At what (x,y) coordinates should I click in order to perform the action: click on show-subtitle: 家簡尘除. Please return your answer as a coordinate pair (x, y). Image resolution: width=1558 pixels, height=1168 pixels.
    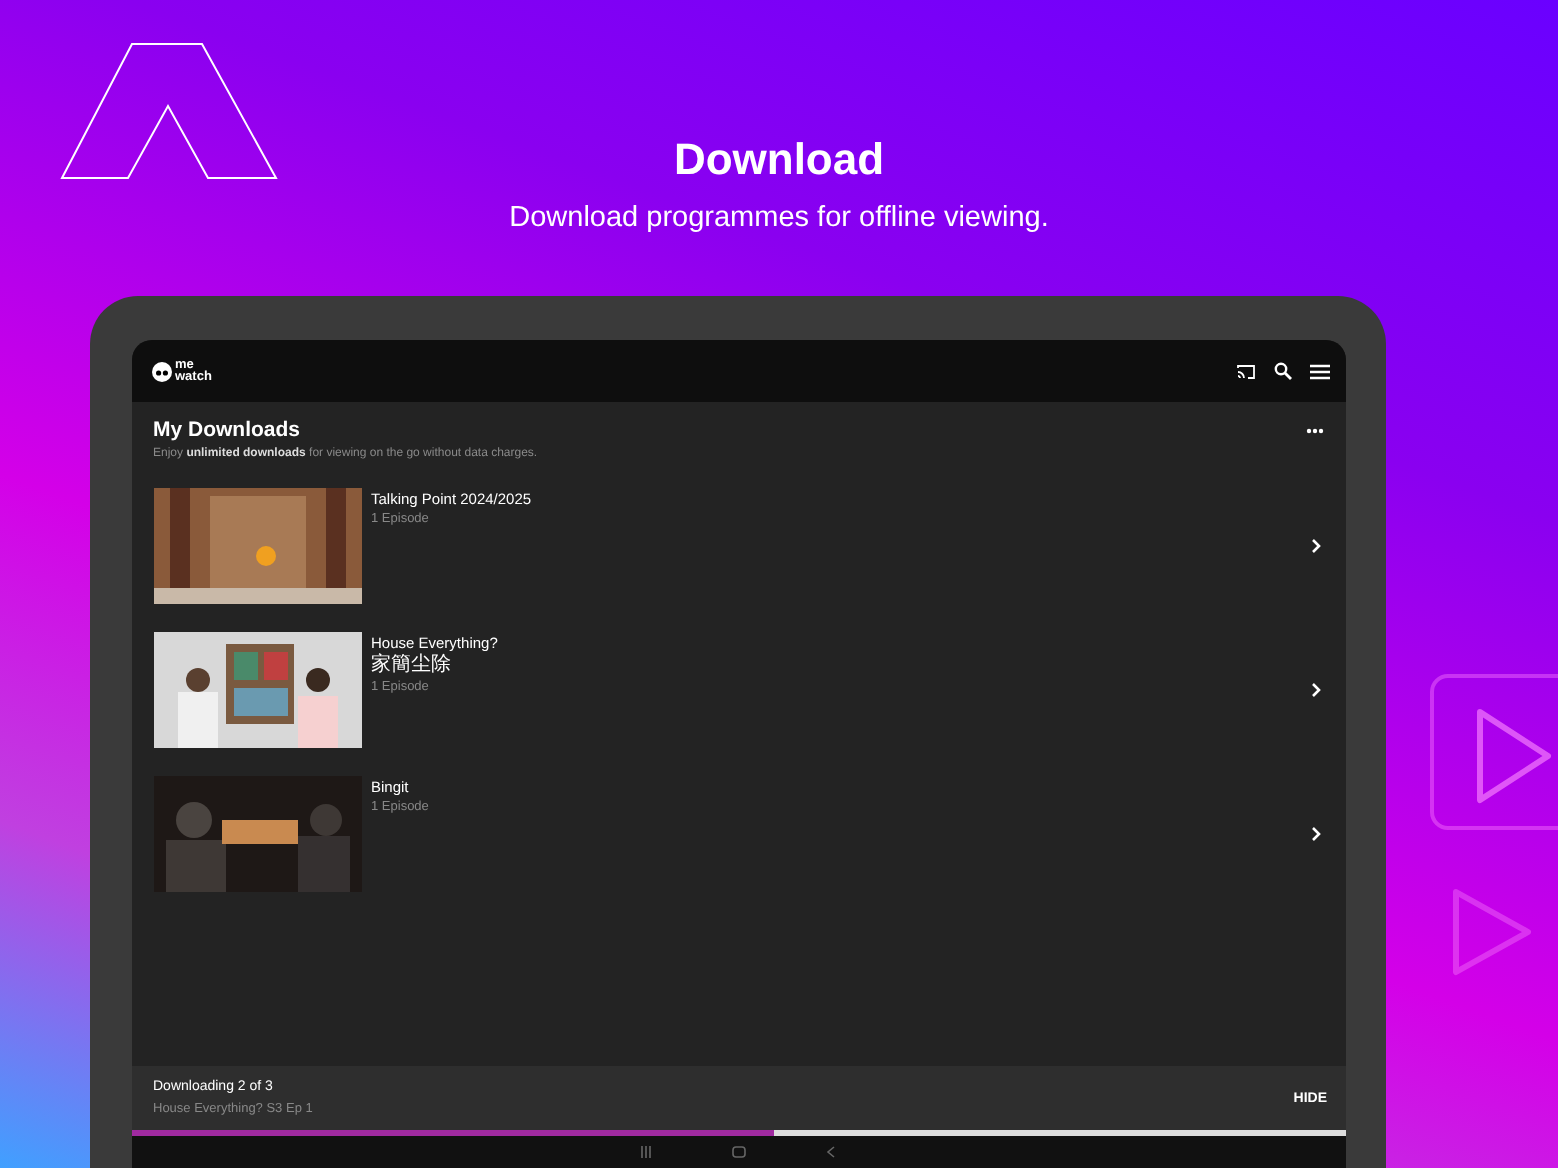
    Looking at the image, I should click on (412, 666).